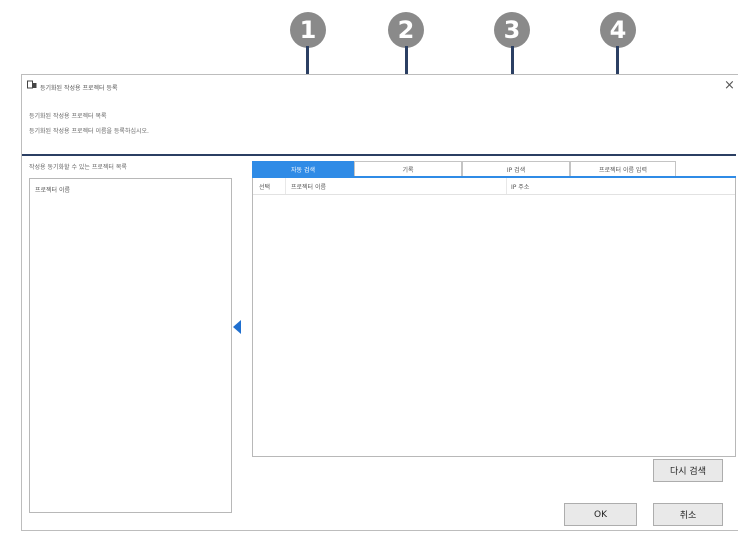 The height and width of the screenshot is (535, 738). Describe the element at coordinates (618, 30) in the screenshot. I see `callout-4: 4` at that location.